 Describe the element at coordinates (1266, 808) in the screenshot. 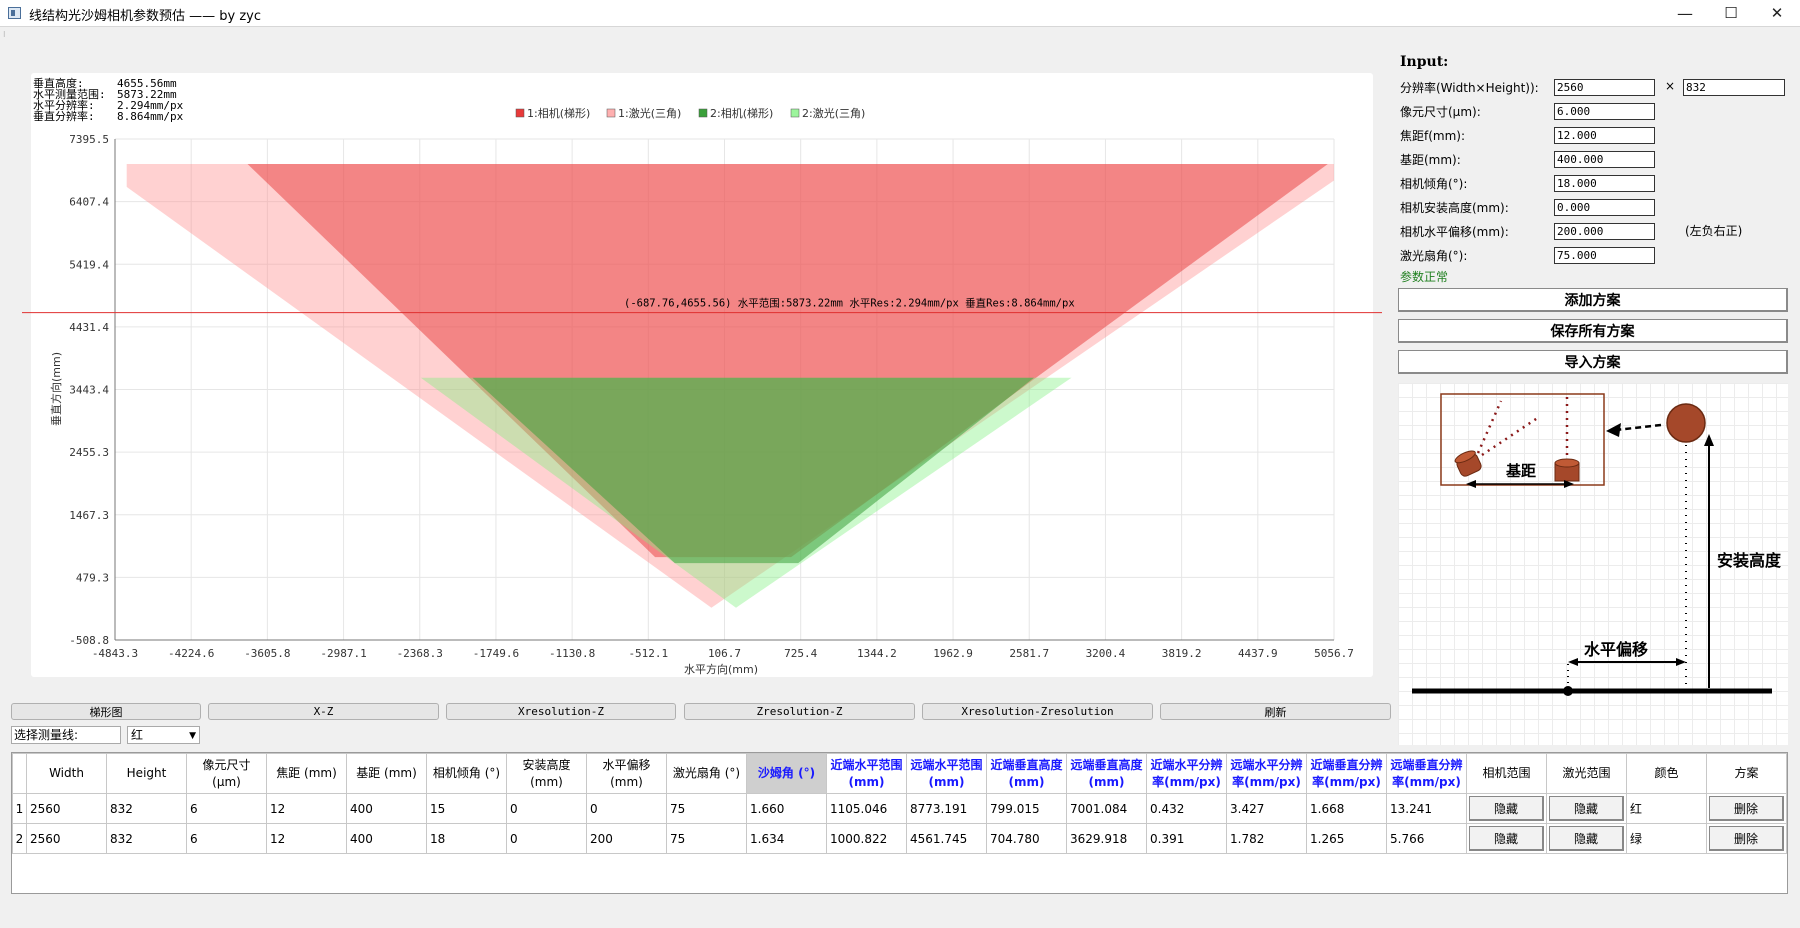

I see `table-cell: 3.427` at that location.